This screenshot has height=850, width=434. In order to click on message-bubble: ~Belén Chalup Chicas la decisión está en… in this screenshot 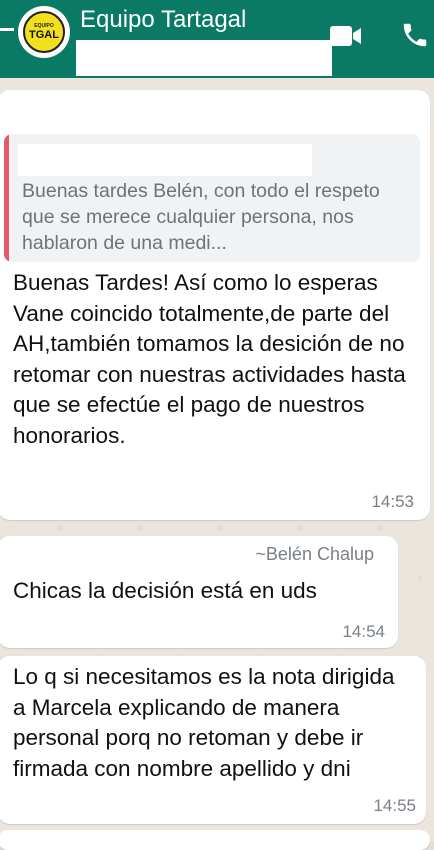, I will do `click(199, 592)`.